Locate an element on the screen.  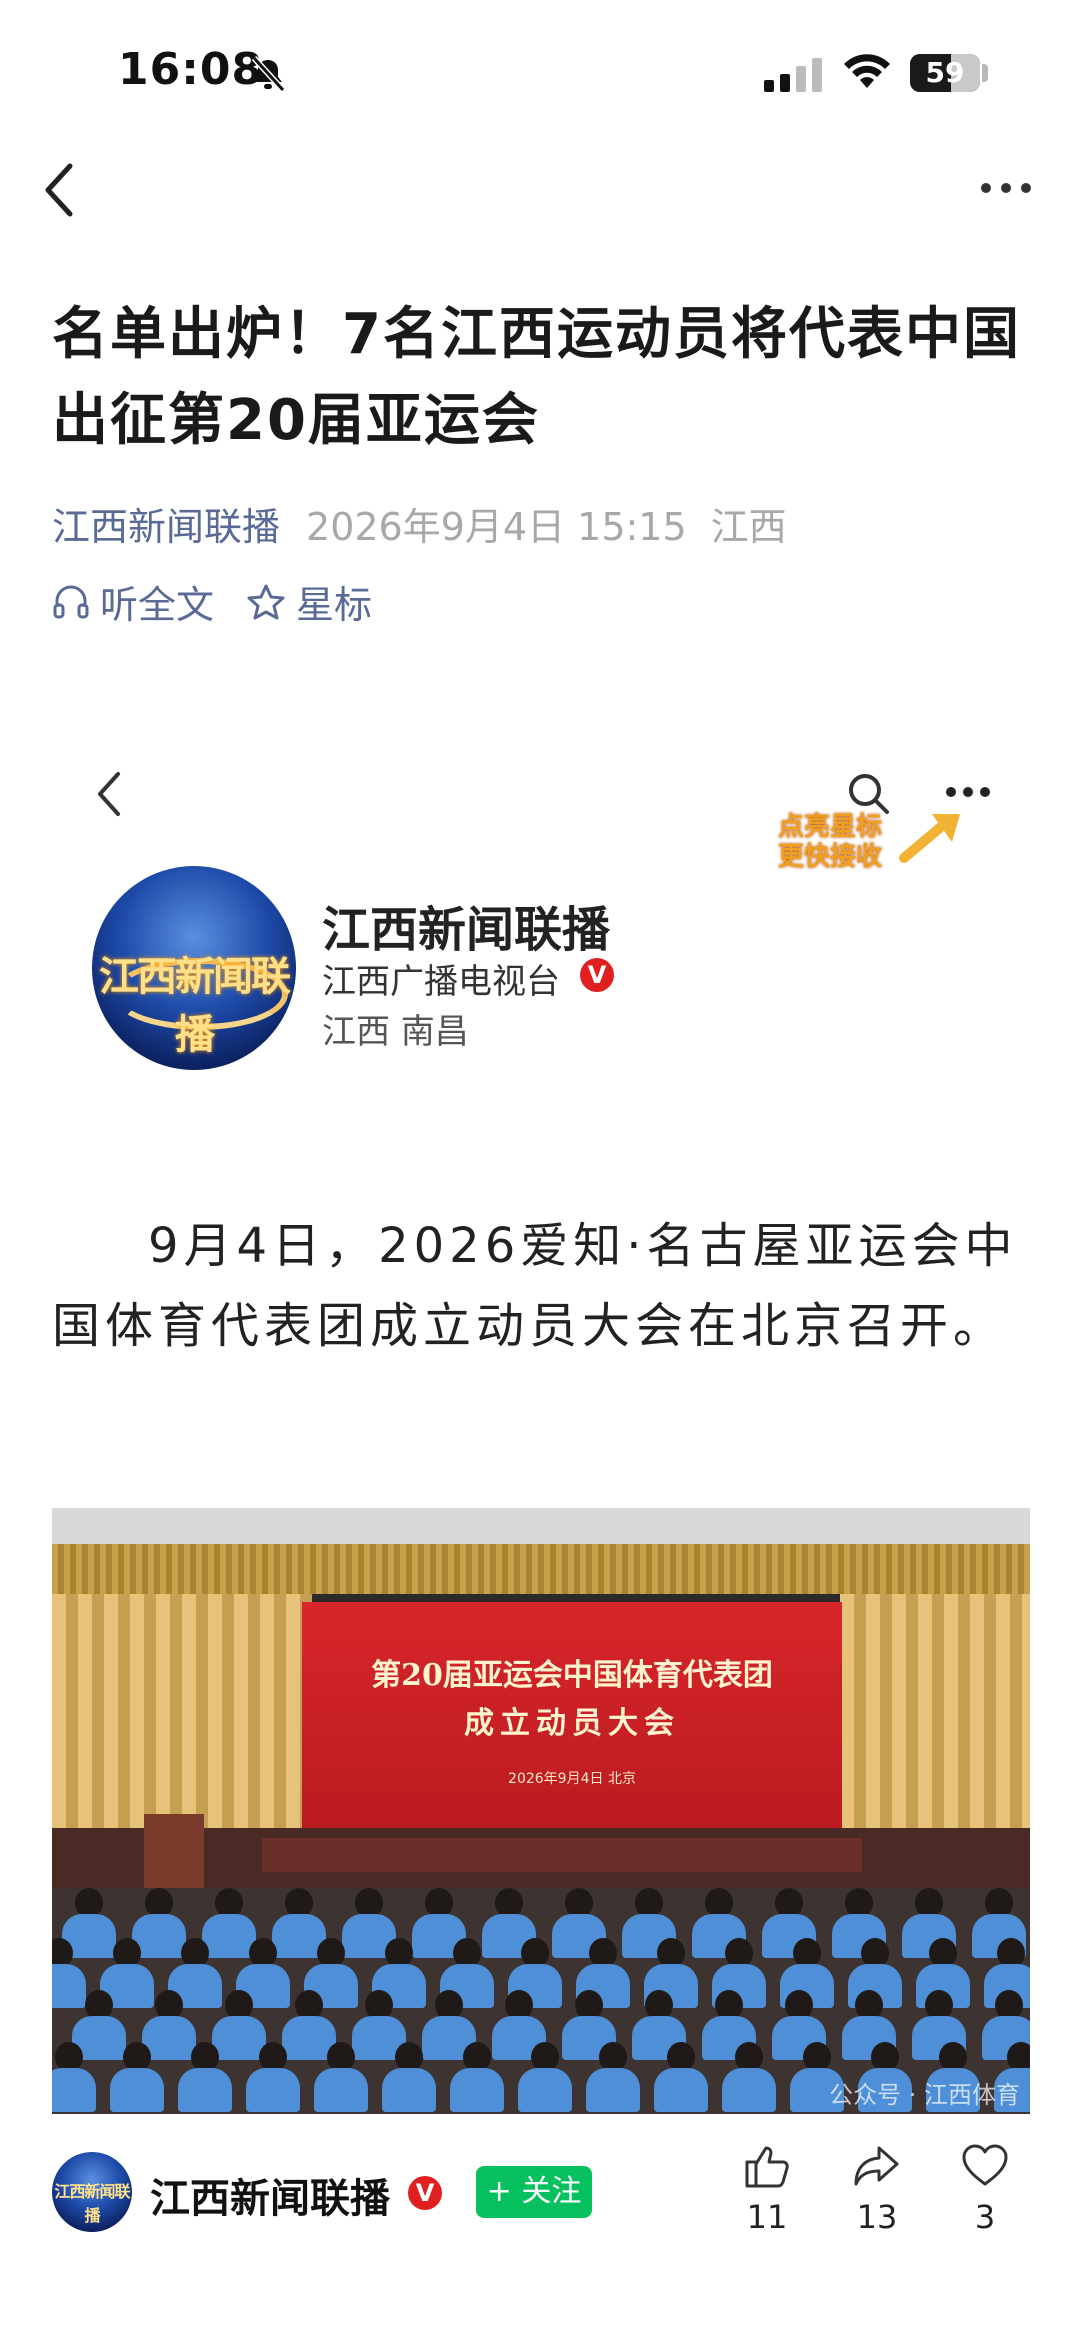
search-icon is located at coordinates (869, 794).